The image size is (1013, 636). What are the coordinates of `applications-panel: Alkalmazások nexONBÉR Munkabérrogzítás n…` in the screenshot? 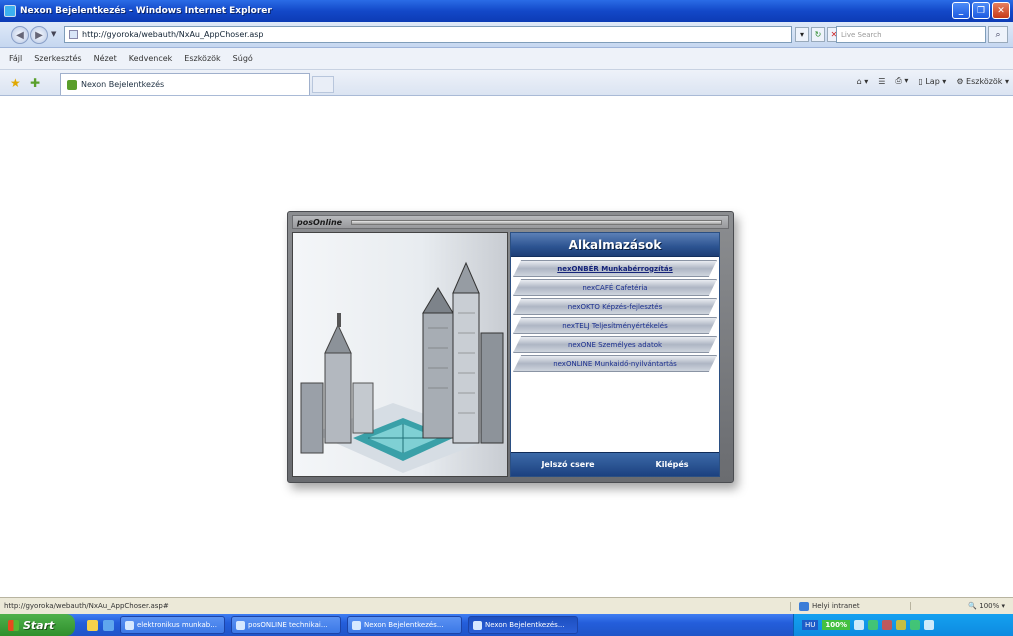 It's located at (615, 354).